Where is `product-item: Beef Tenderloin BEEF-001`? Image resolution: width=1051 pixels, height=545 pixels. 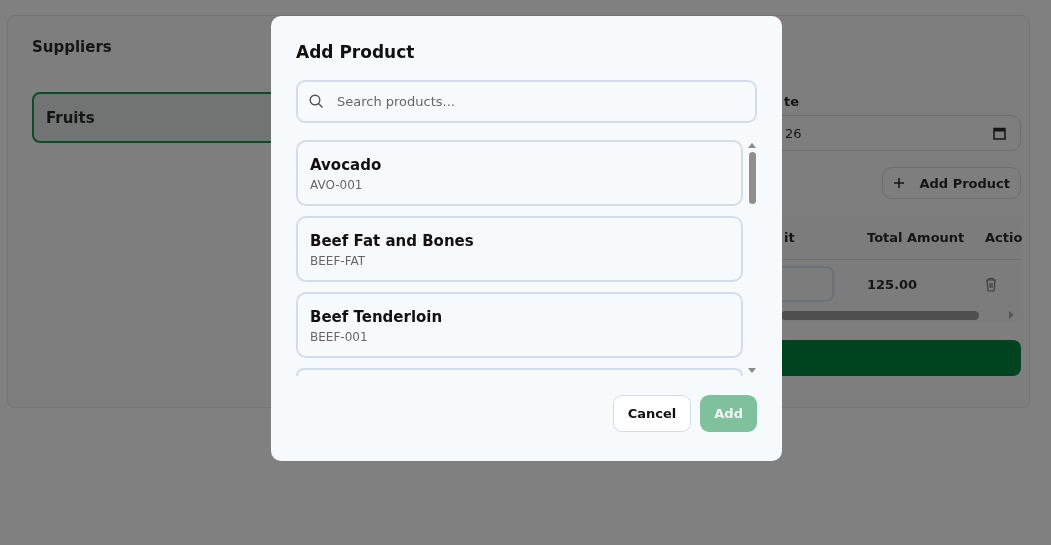
product-item: Beef Tenderloin BEEF-001 is located at coordinates (519, 325).